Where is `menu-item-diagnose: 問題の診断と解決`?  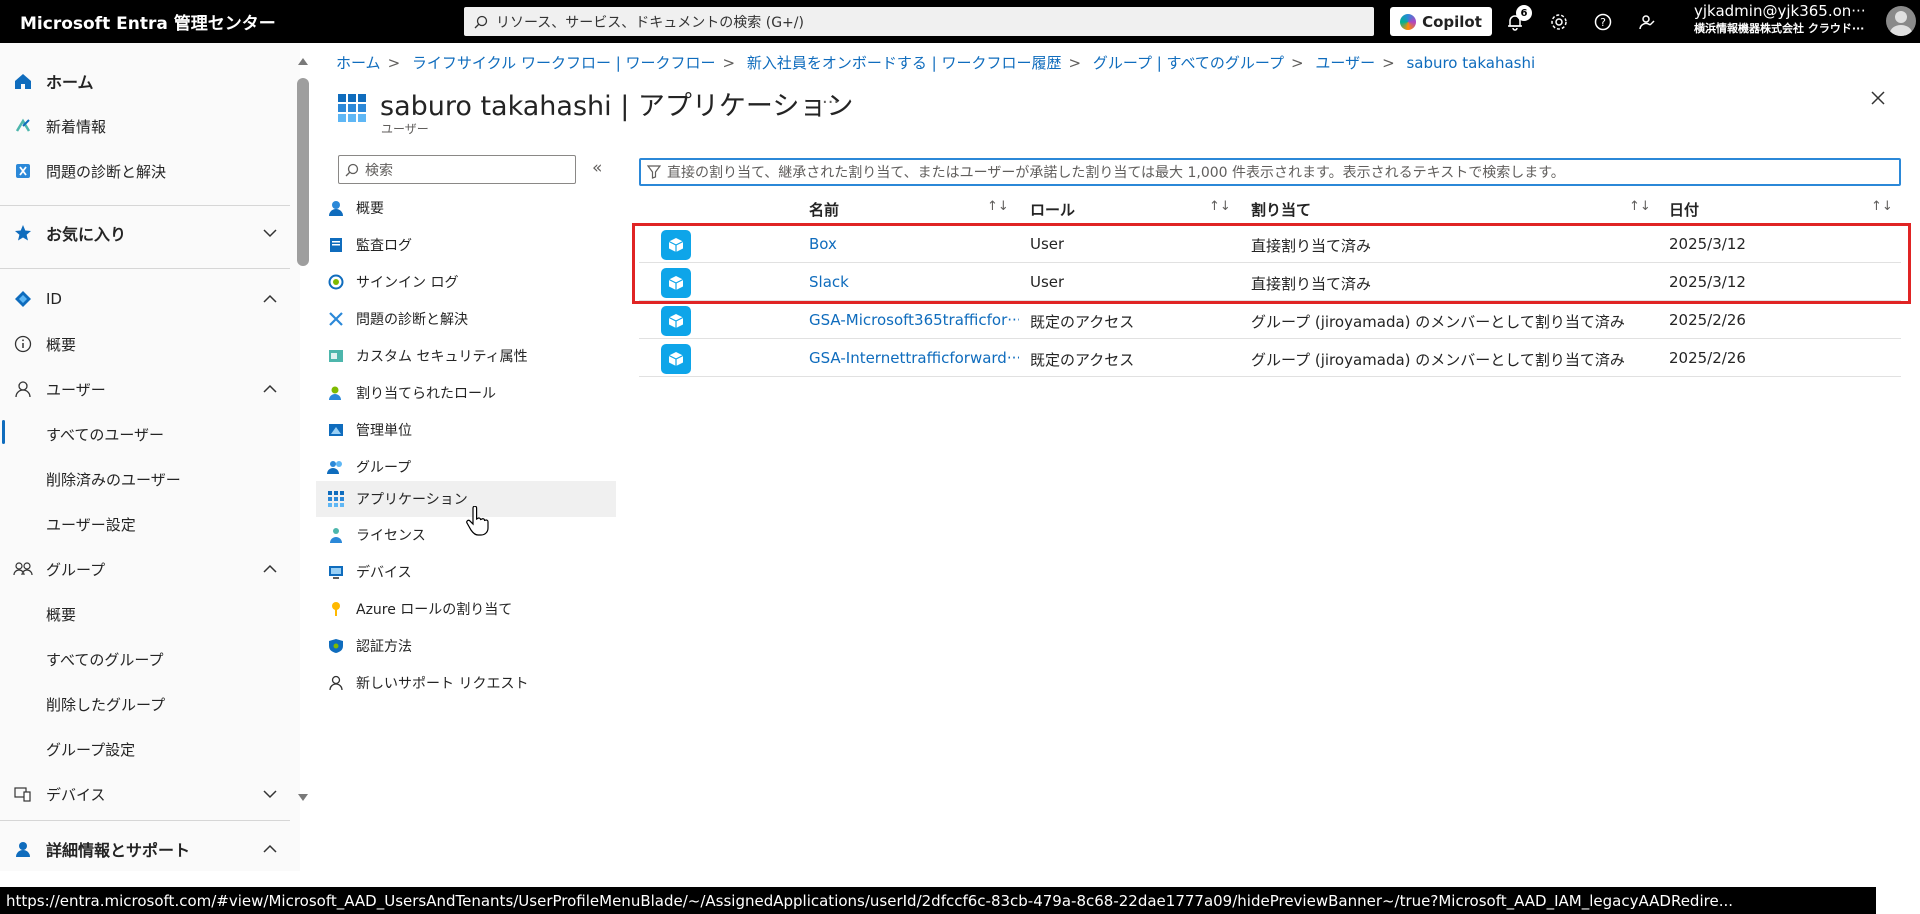
menu-item-diagnose: 問題の診断と解決 is located at coordinates (466, 319).